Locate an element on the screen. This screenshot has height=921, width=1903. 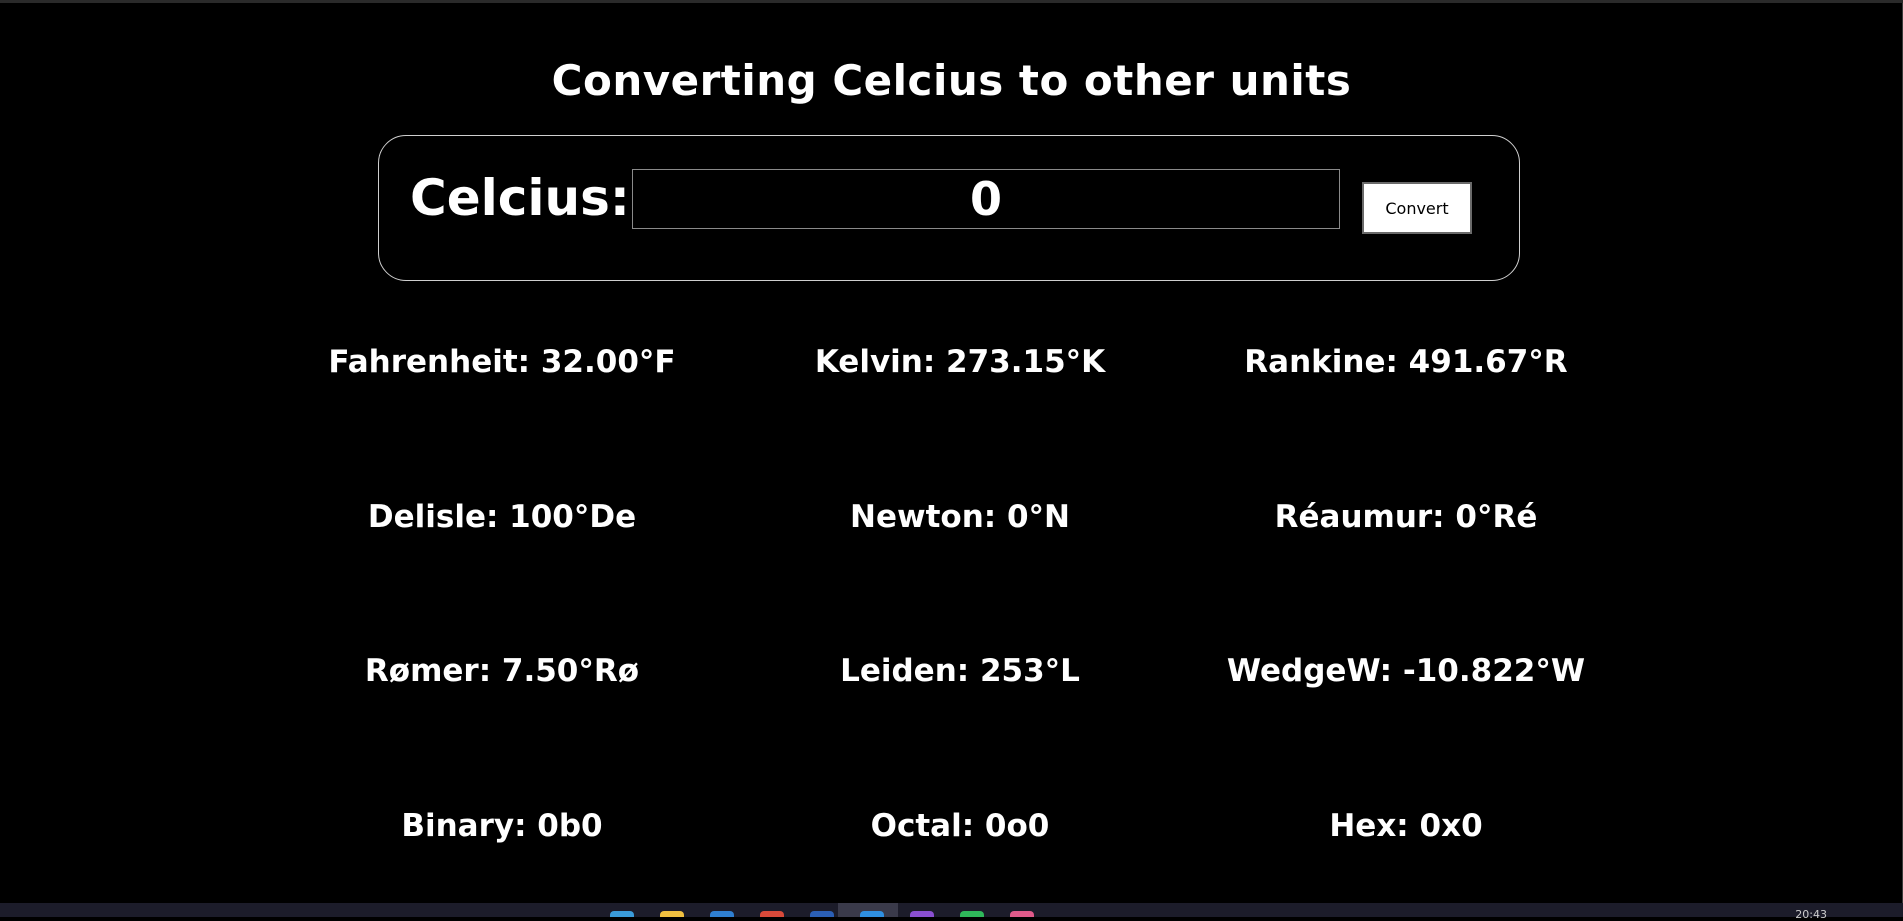
taskbar is located at coordinates (951, 910).